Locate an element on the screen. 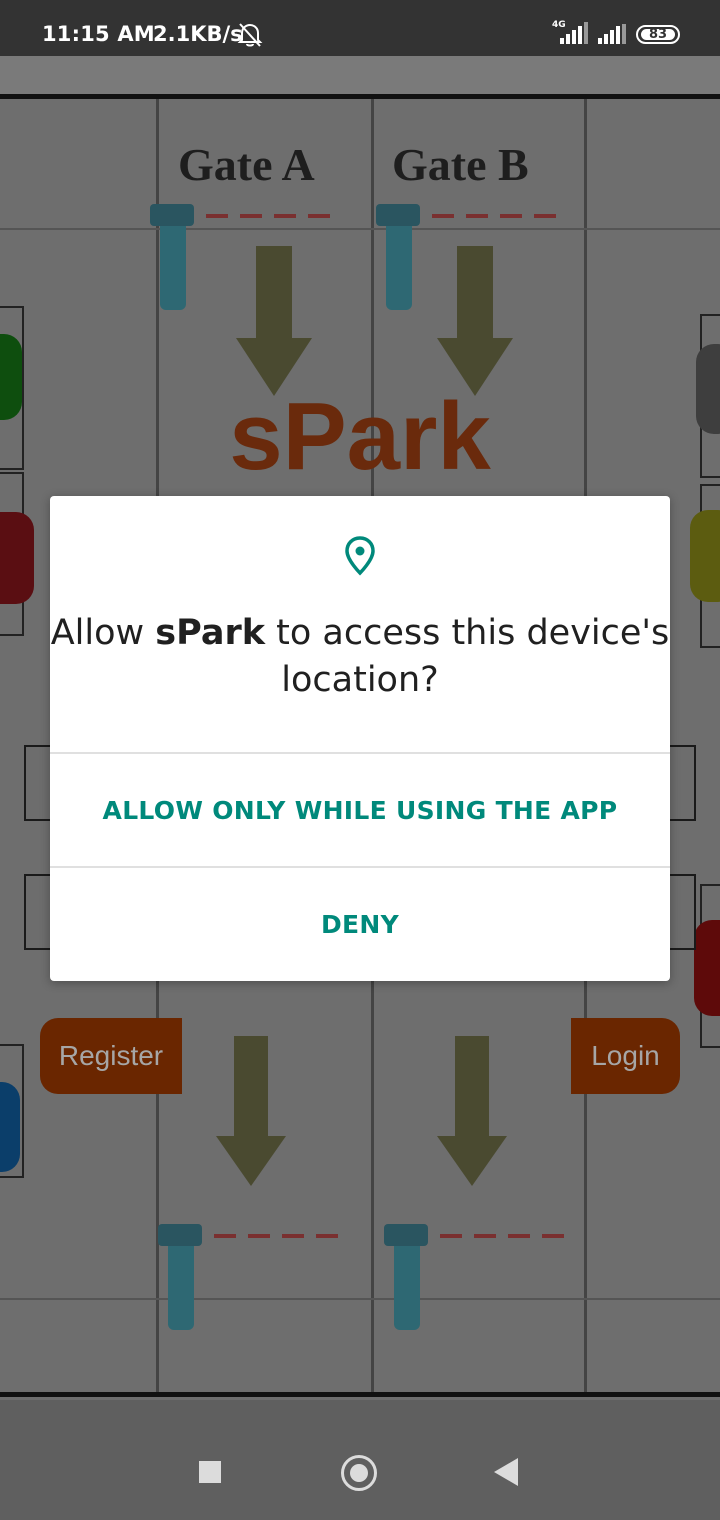 The height and width of the screenshot is (1520, 720). register-button: Register is located at coordinates (111, 1056).